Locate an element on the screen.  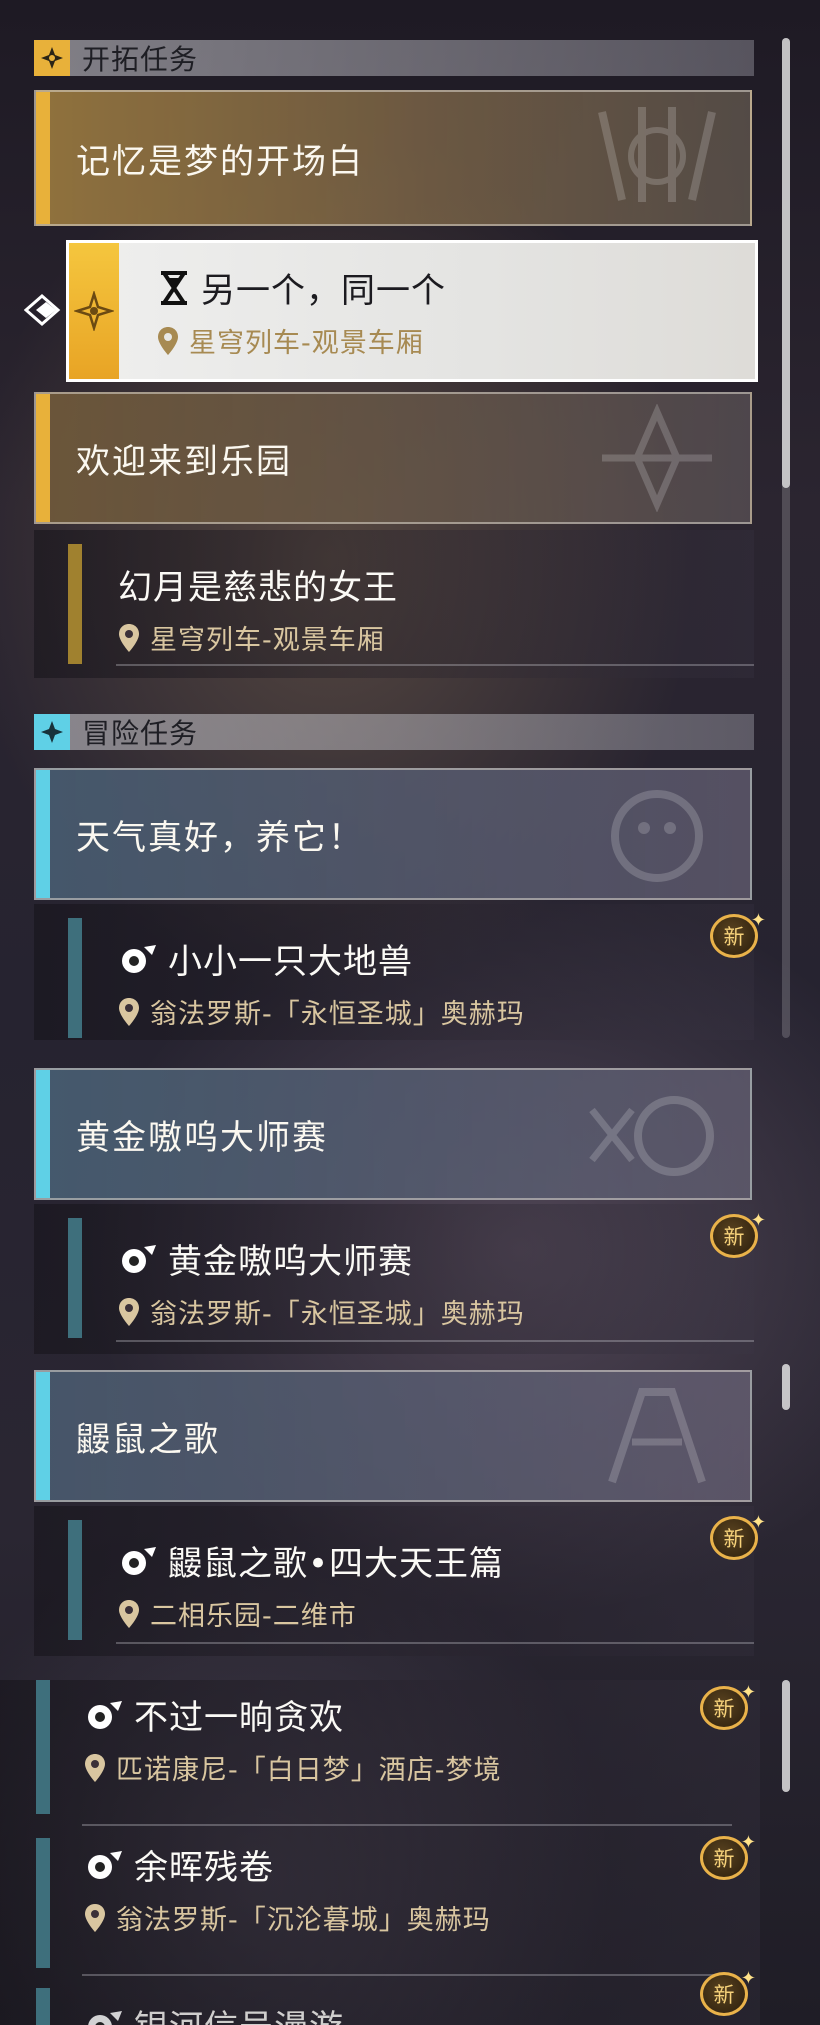
group-title: 天气真好，养它！ is located at coordinates (220, 837).